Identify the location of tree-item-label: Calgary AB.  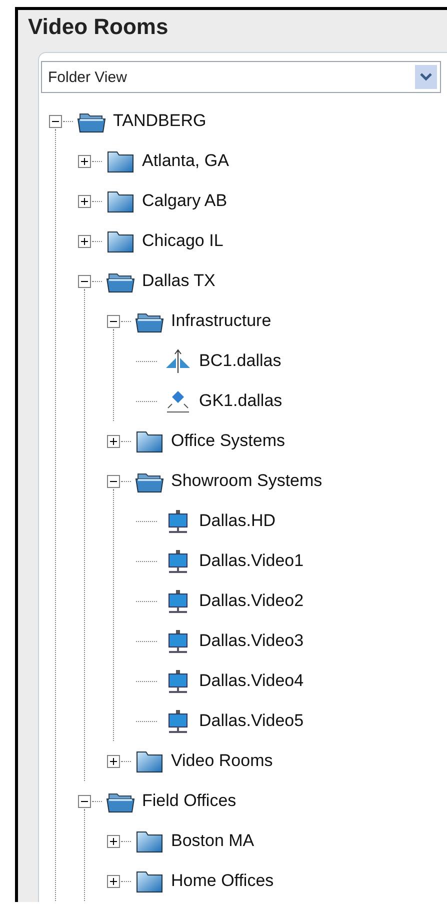
(185, 201).